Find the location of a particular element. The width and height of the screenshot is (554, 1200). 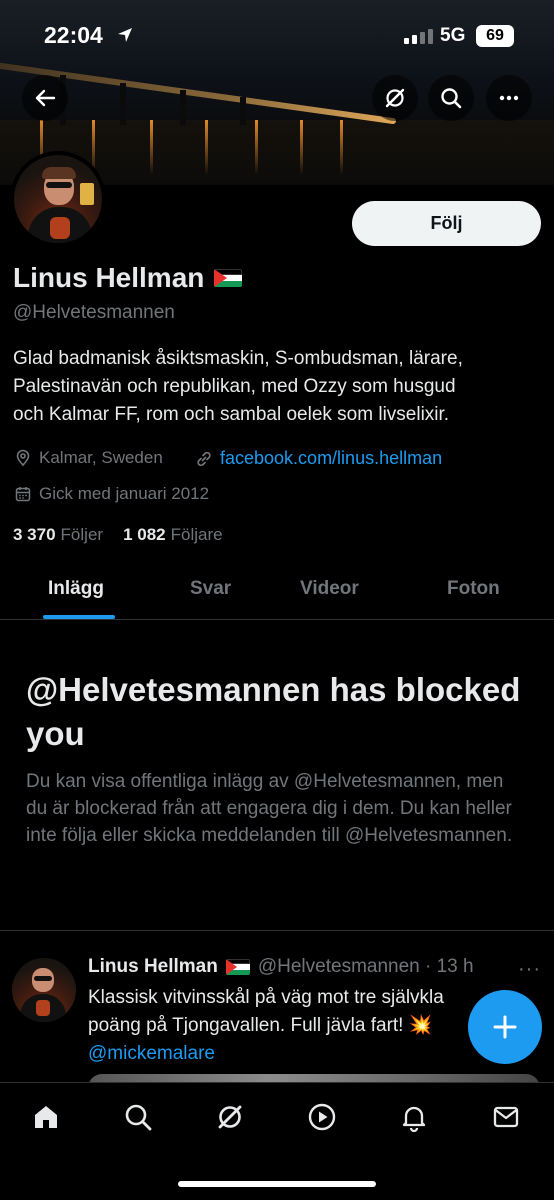

back-arrow-icon is located at coordinates (45, 98).